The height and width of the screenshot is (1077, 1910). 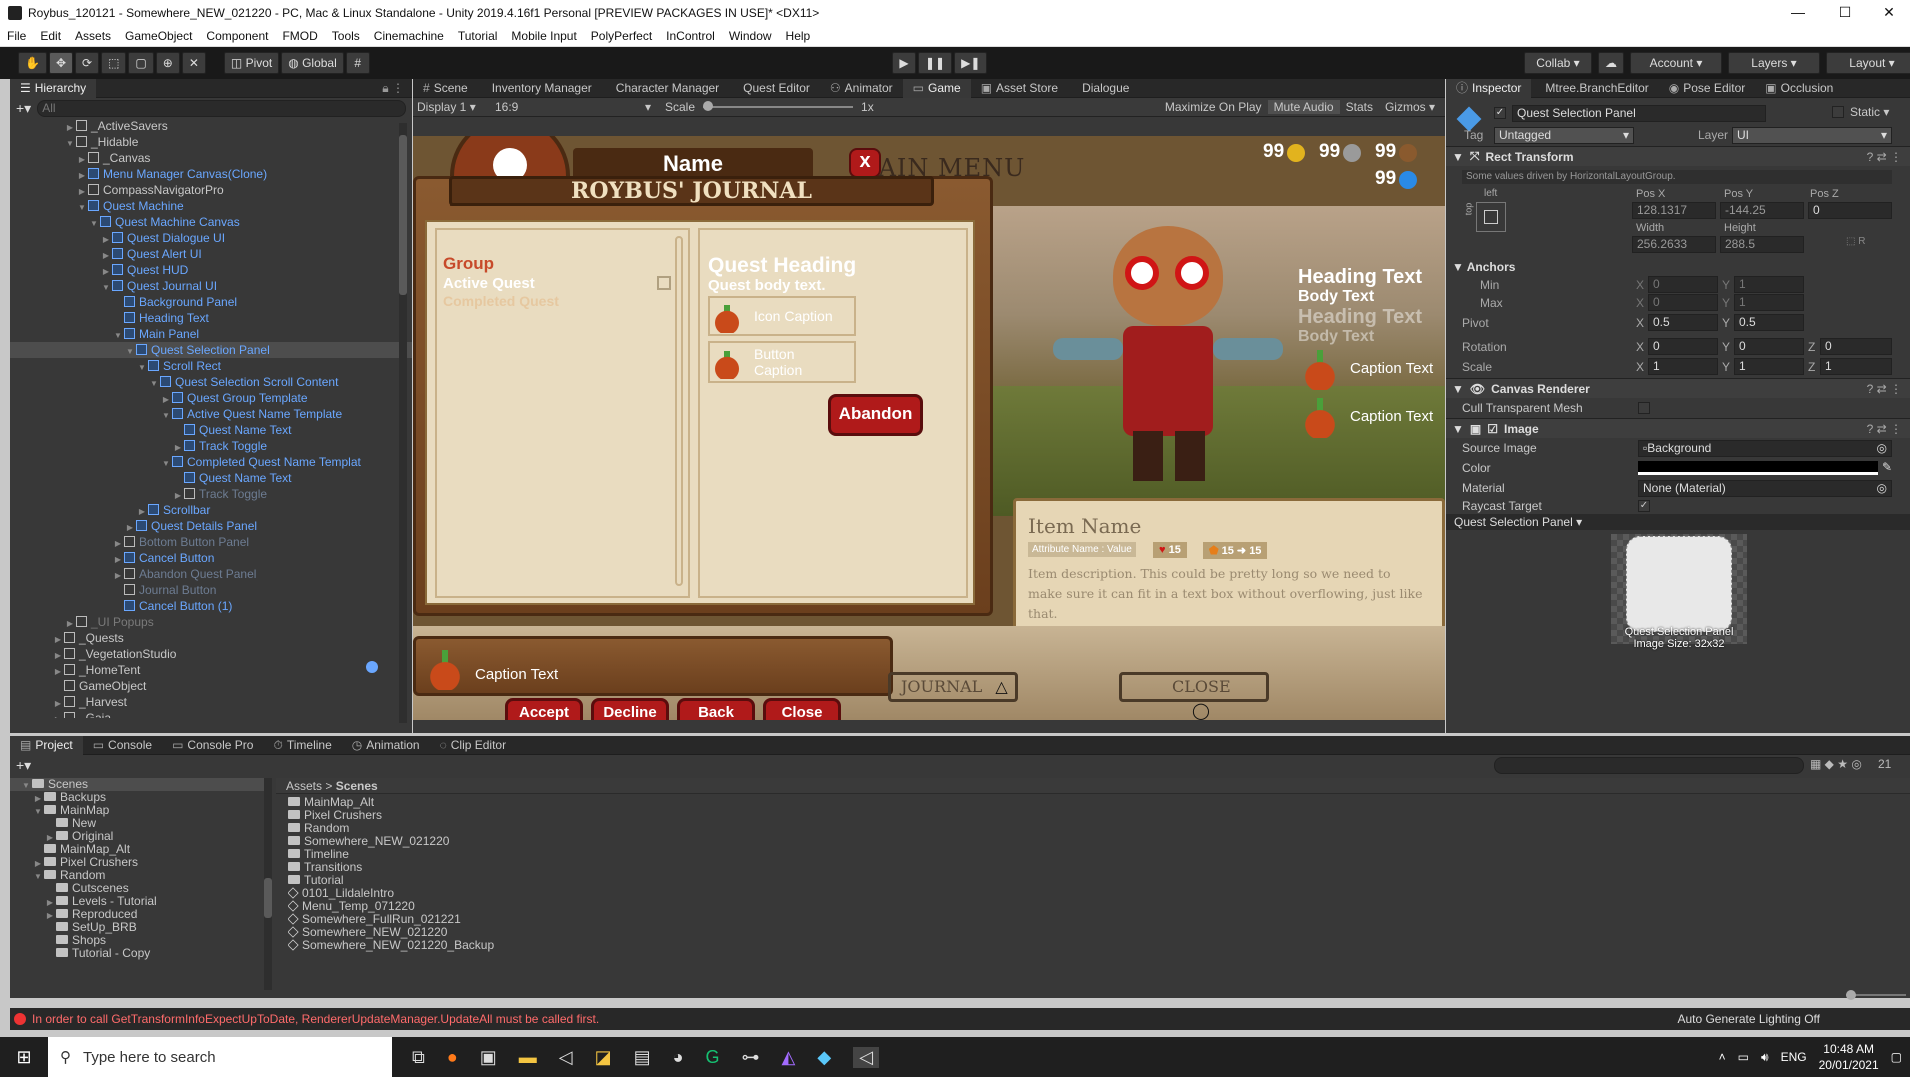 What do you see at coordinates (778, 106) in the screenshot?
I see `scale-slider` at bounding box center [778, 106].